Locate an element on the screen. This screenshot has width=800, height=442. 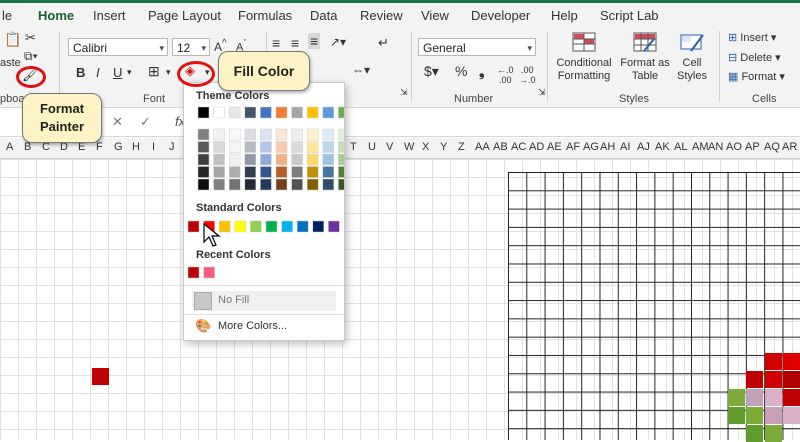
format-cells-button: ▦ Format ▾ is located at coordinates (756, 76).